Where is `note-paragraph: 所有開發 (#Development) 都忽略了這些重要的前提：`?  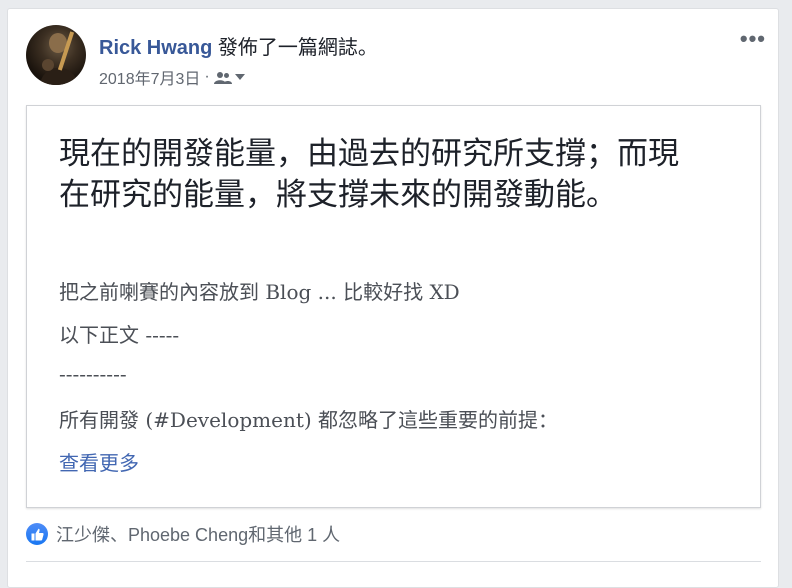
note-paragraph: 所有開發 (#Development) 都忽略了這些重要的前提： is located at coordinates (309, 420).